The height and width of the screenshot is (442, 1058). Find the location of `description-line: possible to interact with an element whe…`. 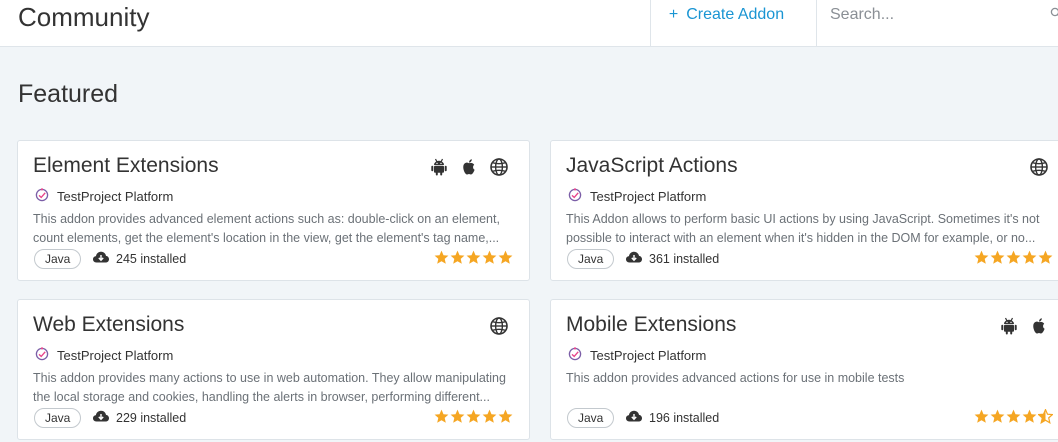

description-line: possible to interact with an element whe… is located at coordinates (801, 238).